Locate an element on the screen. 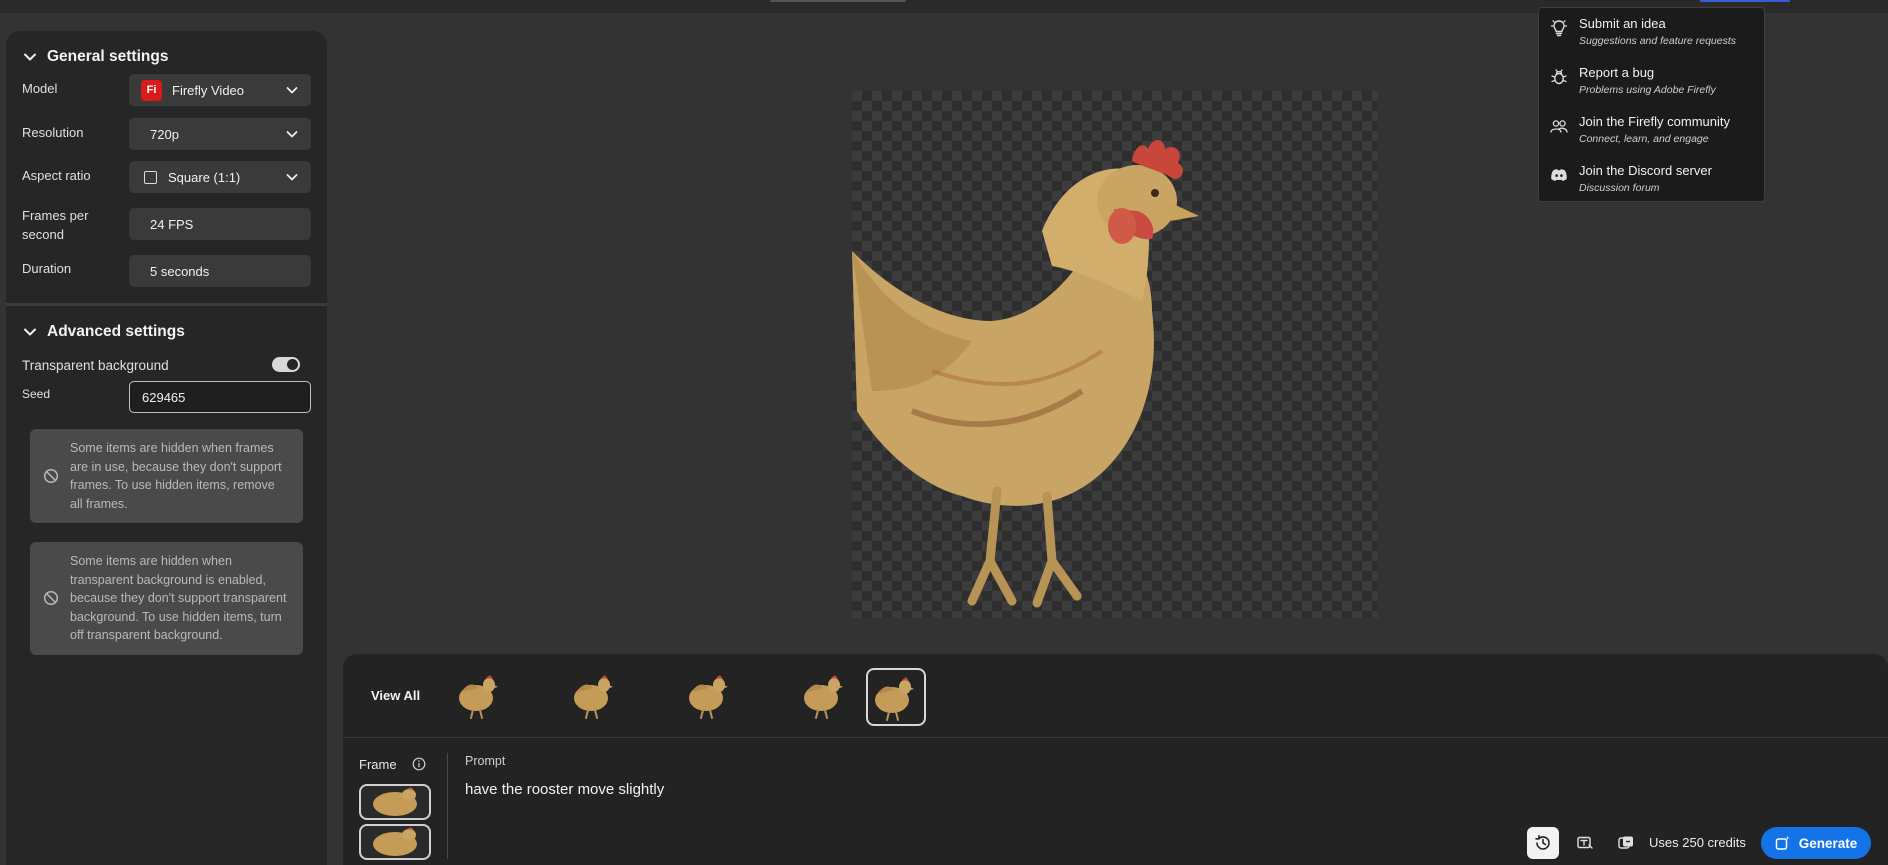  aspect-ratio-dropdown: Square (1:1) is located at coordinates (220, 177).